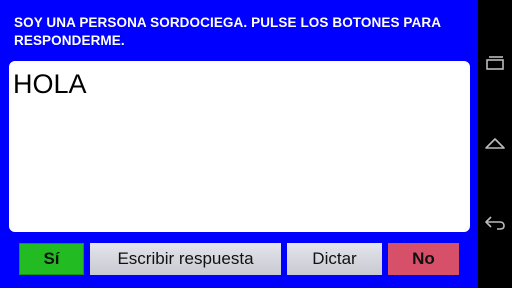  Describe the element at coordinates (495, 222) in the screenshot. I see `back-icon` at that location.